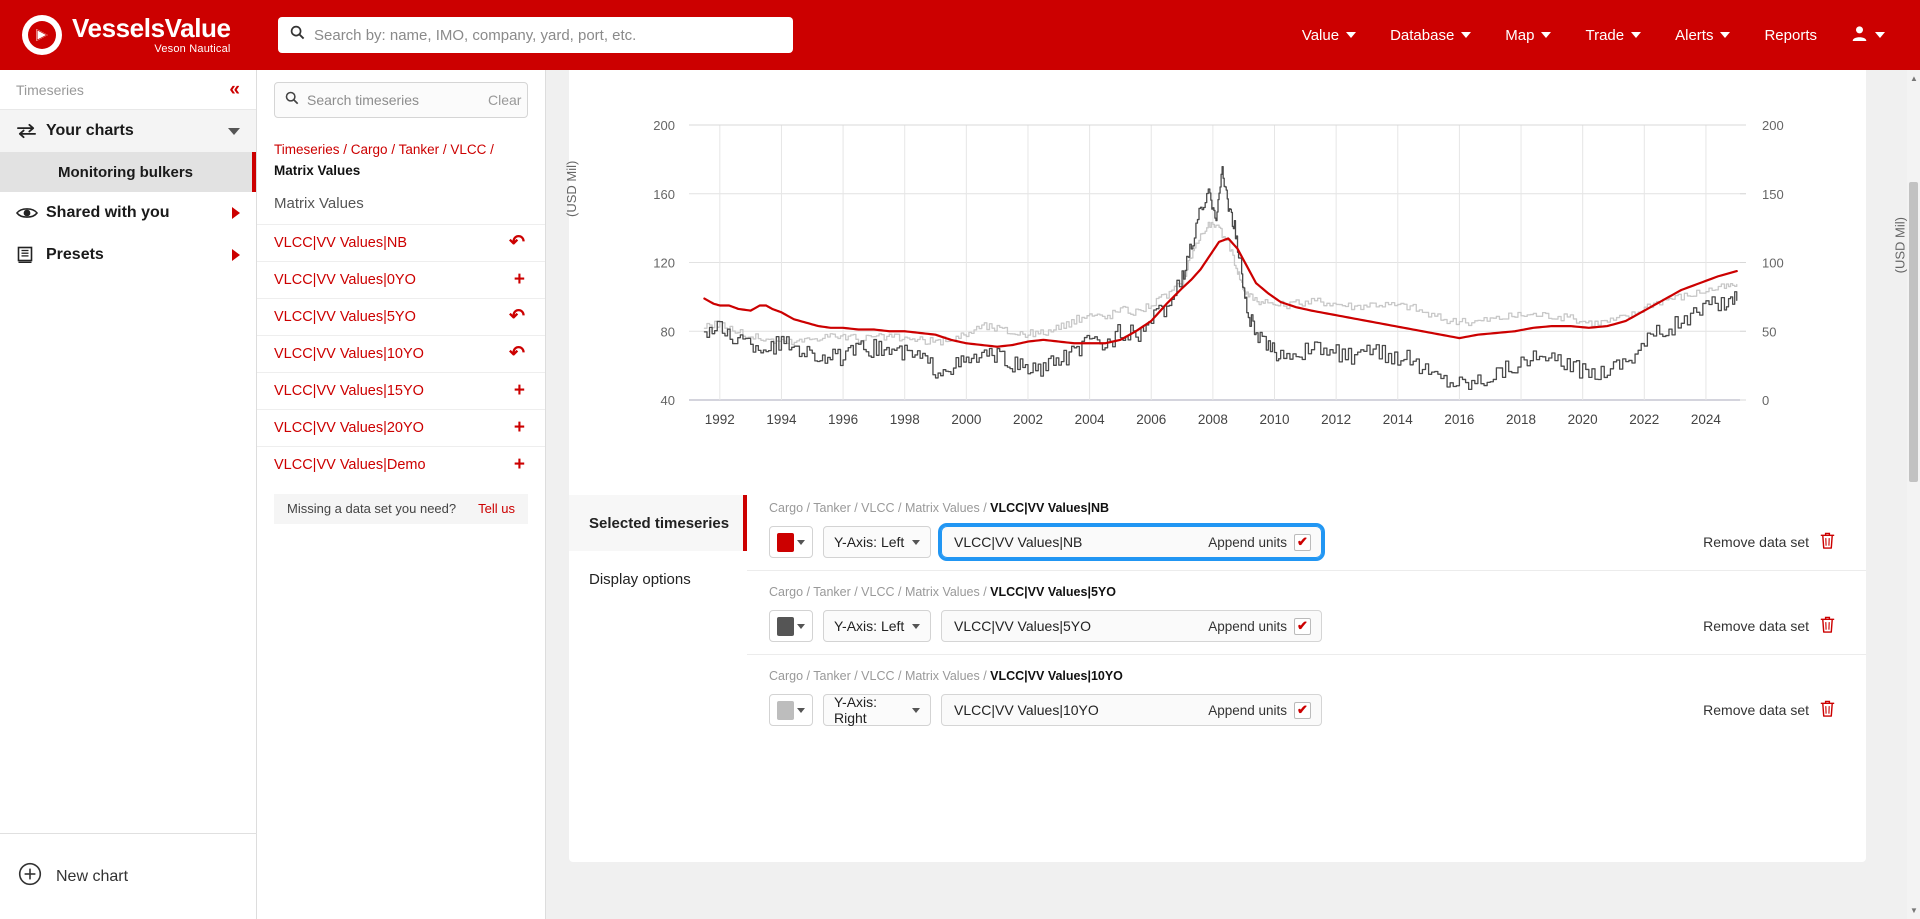  I want to click on dataset-breadcrumb-name: VLCC|VV Values|5YO, so click(1053, 592).